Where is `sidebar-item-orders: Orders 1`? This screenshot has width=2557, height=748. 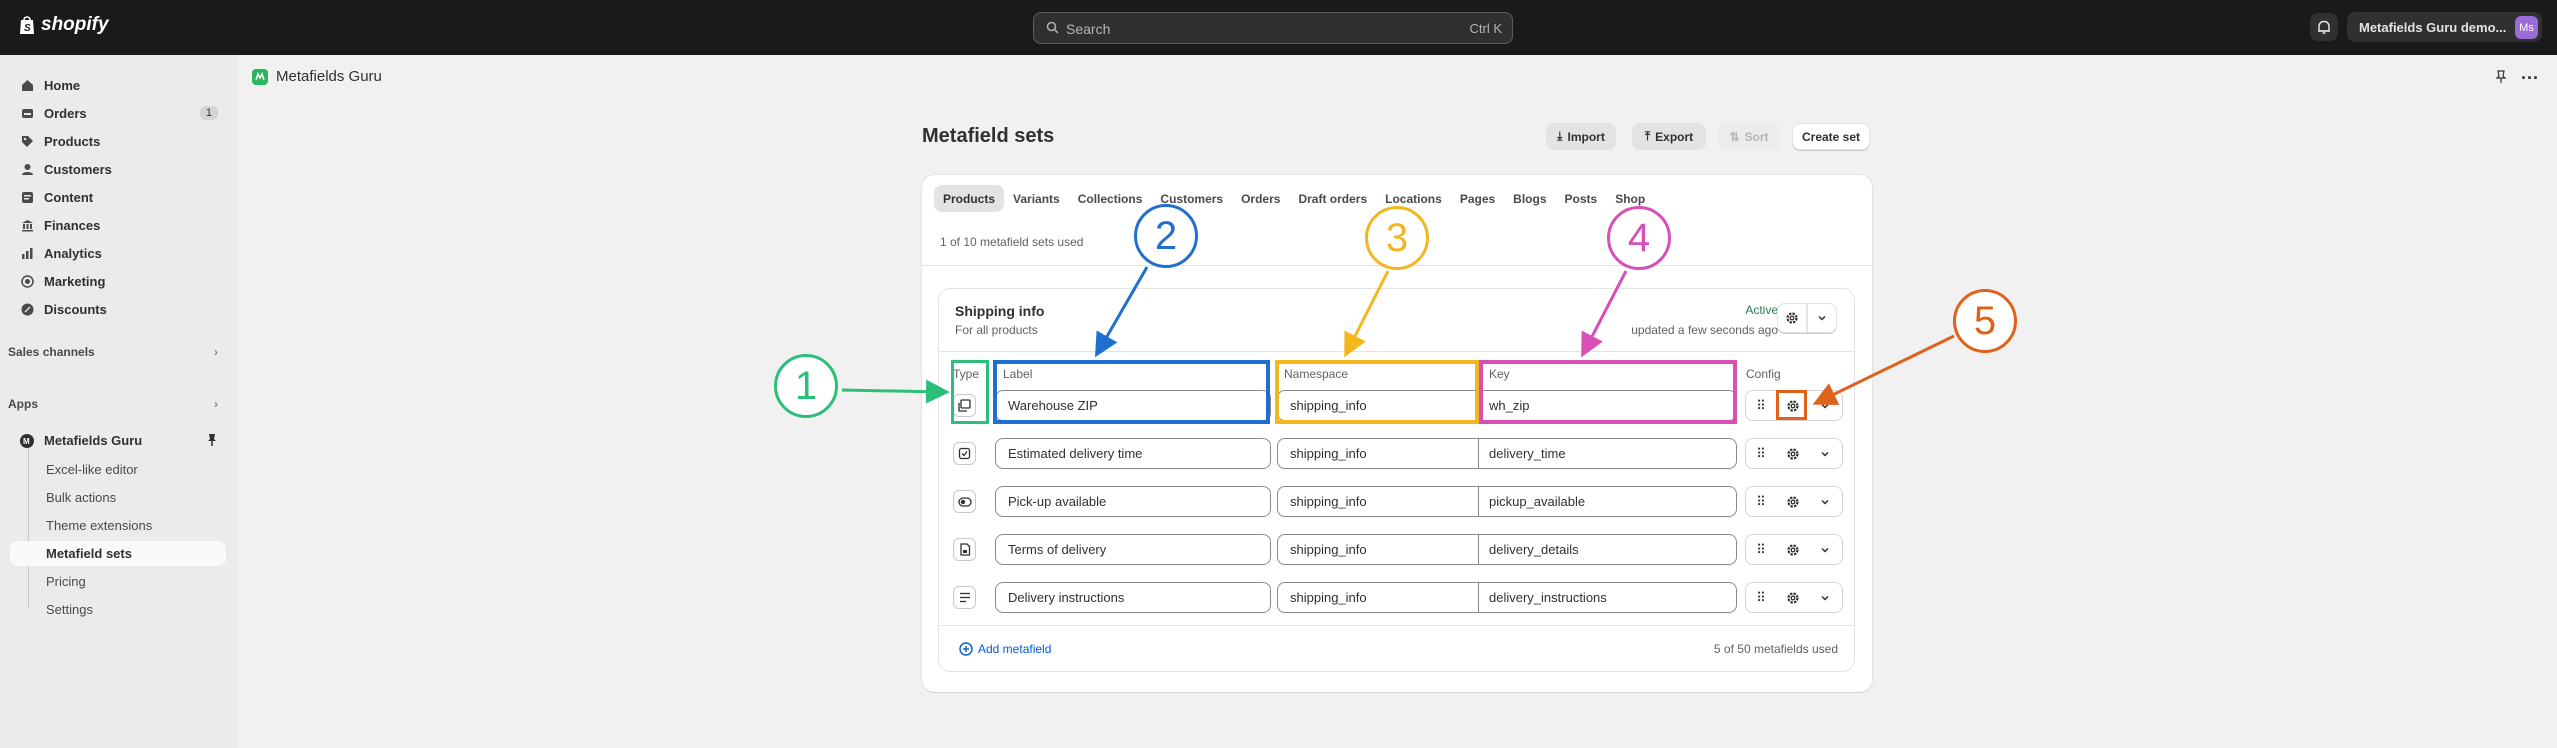
sidebar-item-orders: Orders 1 is located at coordinates (118, 113).